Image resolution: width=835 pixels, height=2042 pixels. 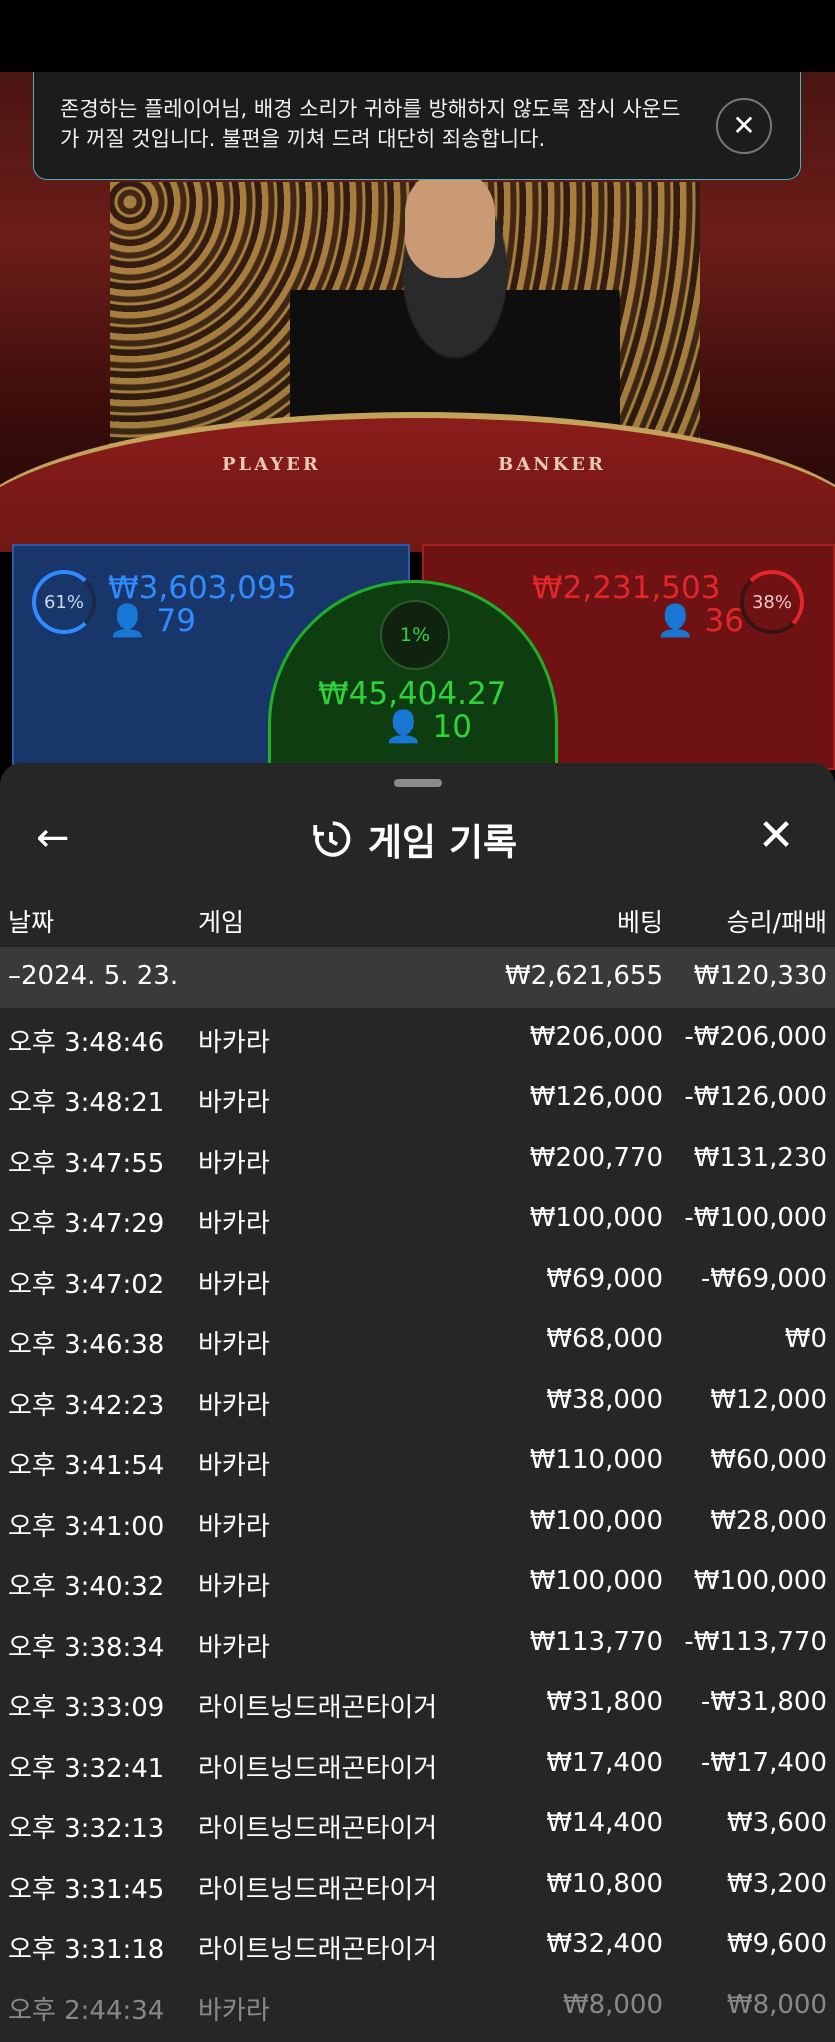 I want to click on table-row: 오후 3:41:54 바카라 ₩110,000 ₩60,000, so click(x=417, y=1461).